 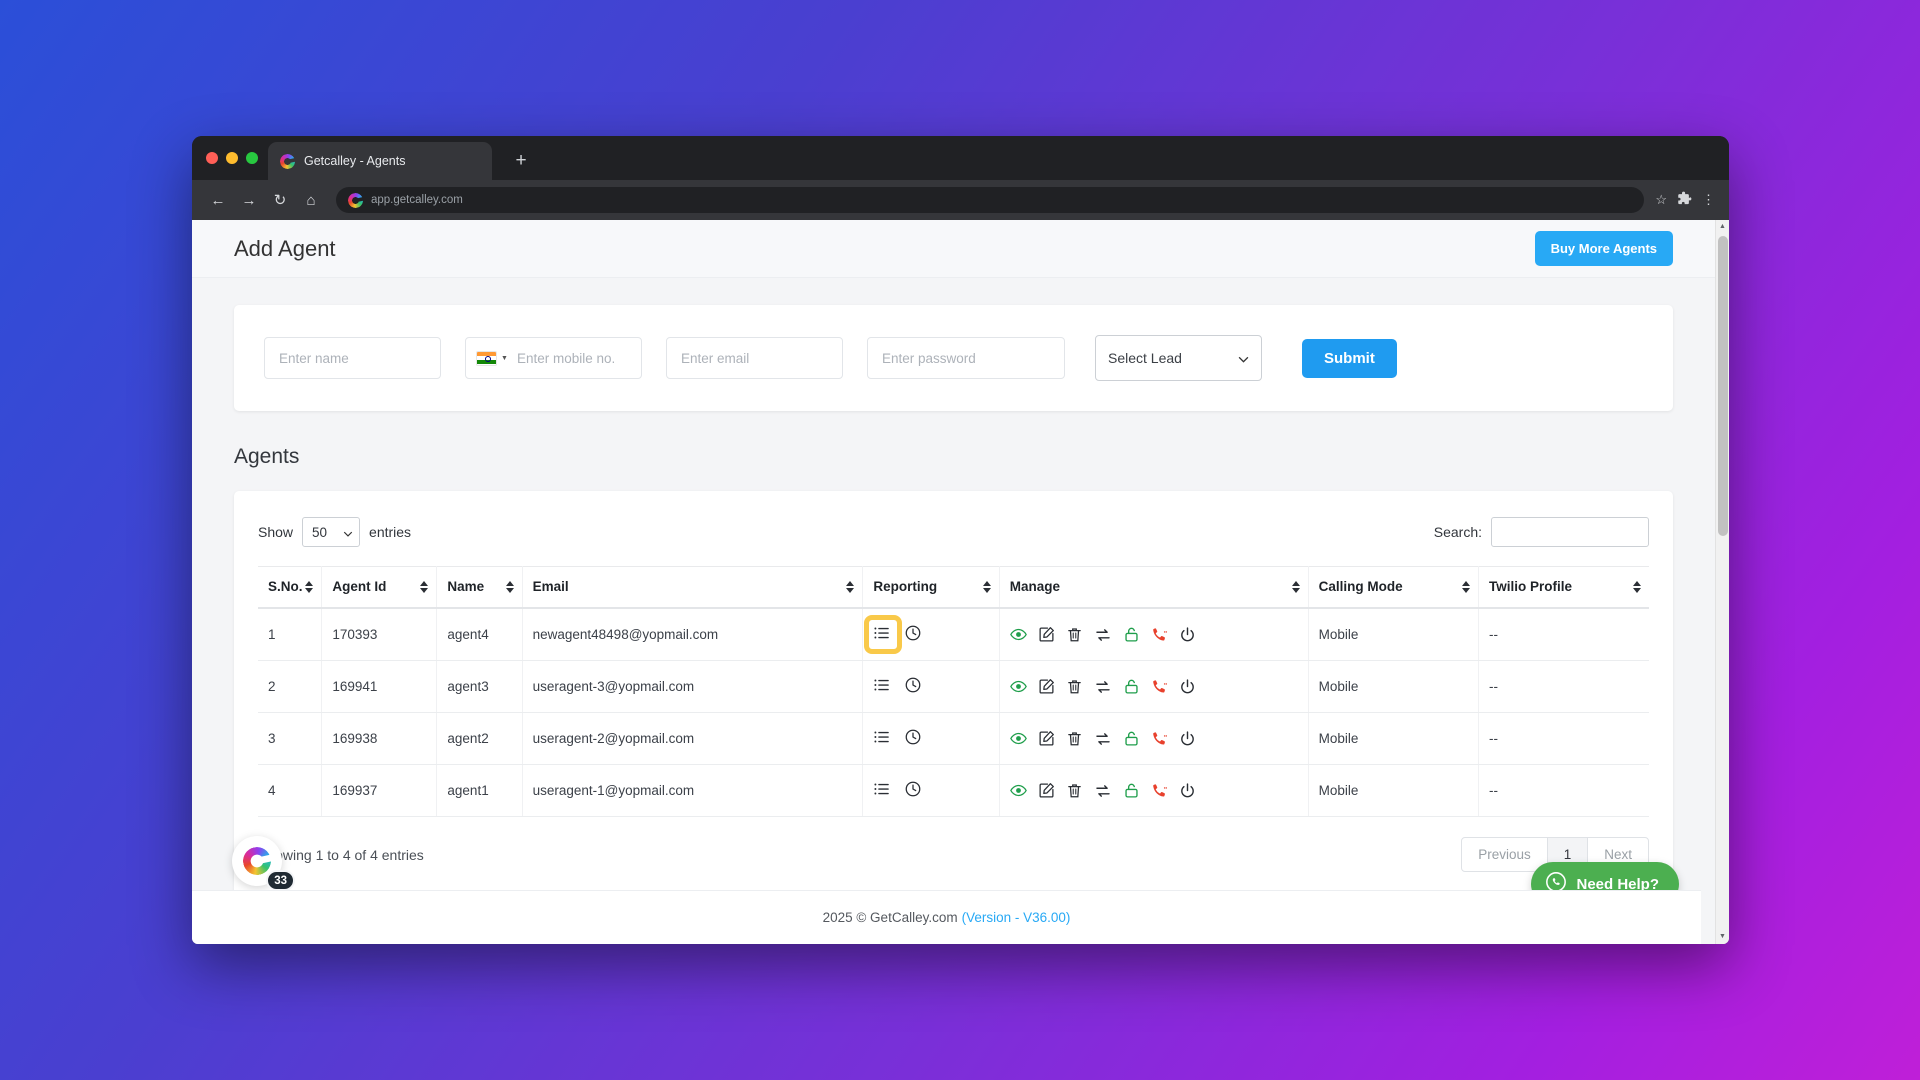 What do you see at coordinates (1722, 582) in the screenshot?
I see `page-scrollbar: ▲ ▼` at bounding box center [1722, 582].